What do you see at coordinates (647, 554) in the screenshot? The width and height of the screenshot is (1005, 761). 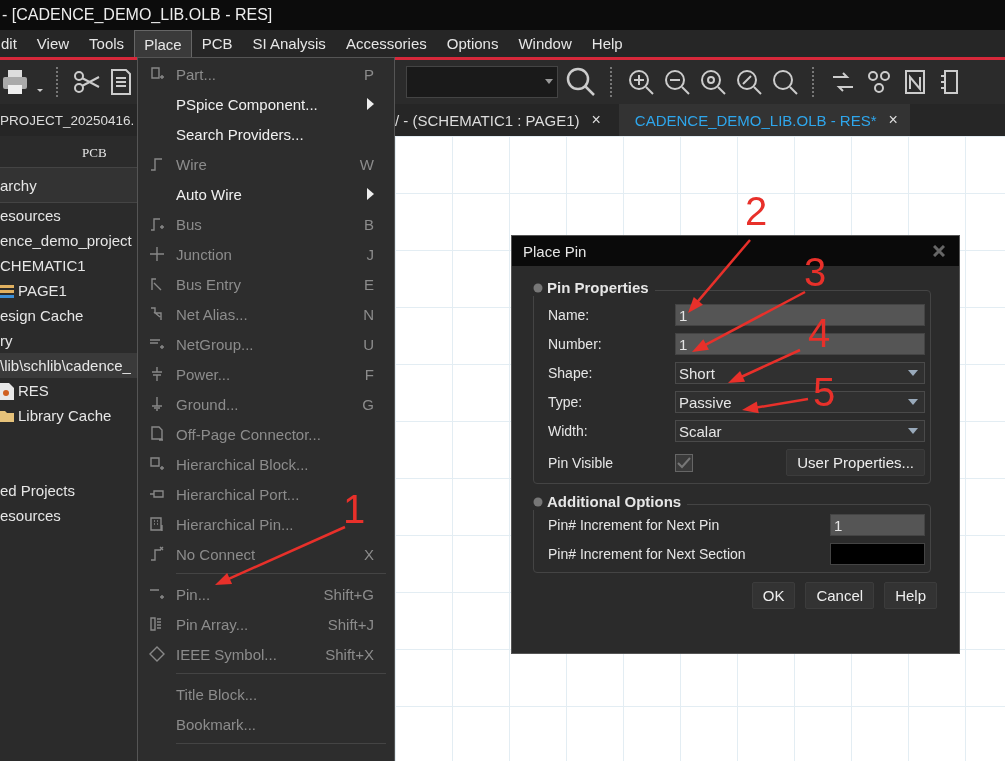 I see `field-label: Pin# Increment for Next Section` at bounding box center [647, 554].